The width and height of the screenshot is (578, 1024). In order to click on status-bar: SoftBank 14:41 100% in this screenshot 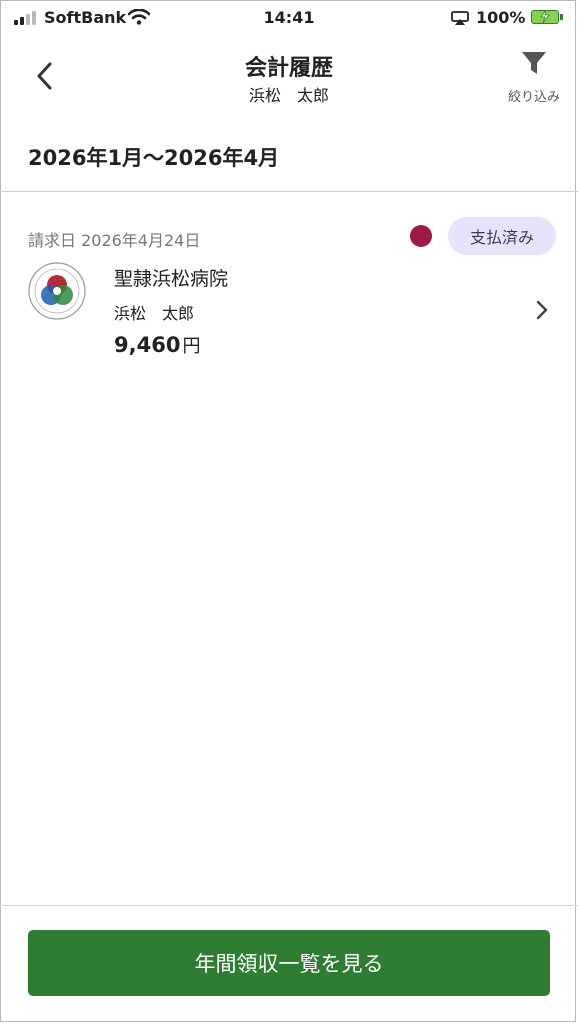, I will do `click(289, 18)`.